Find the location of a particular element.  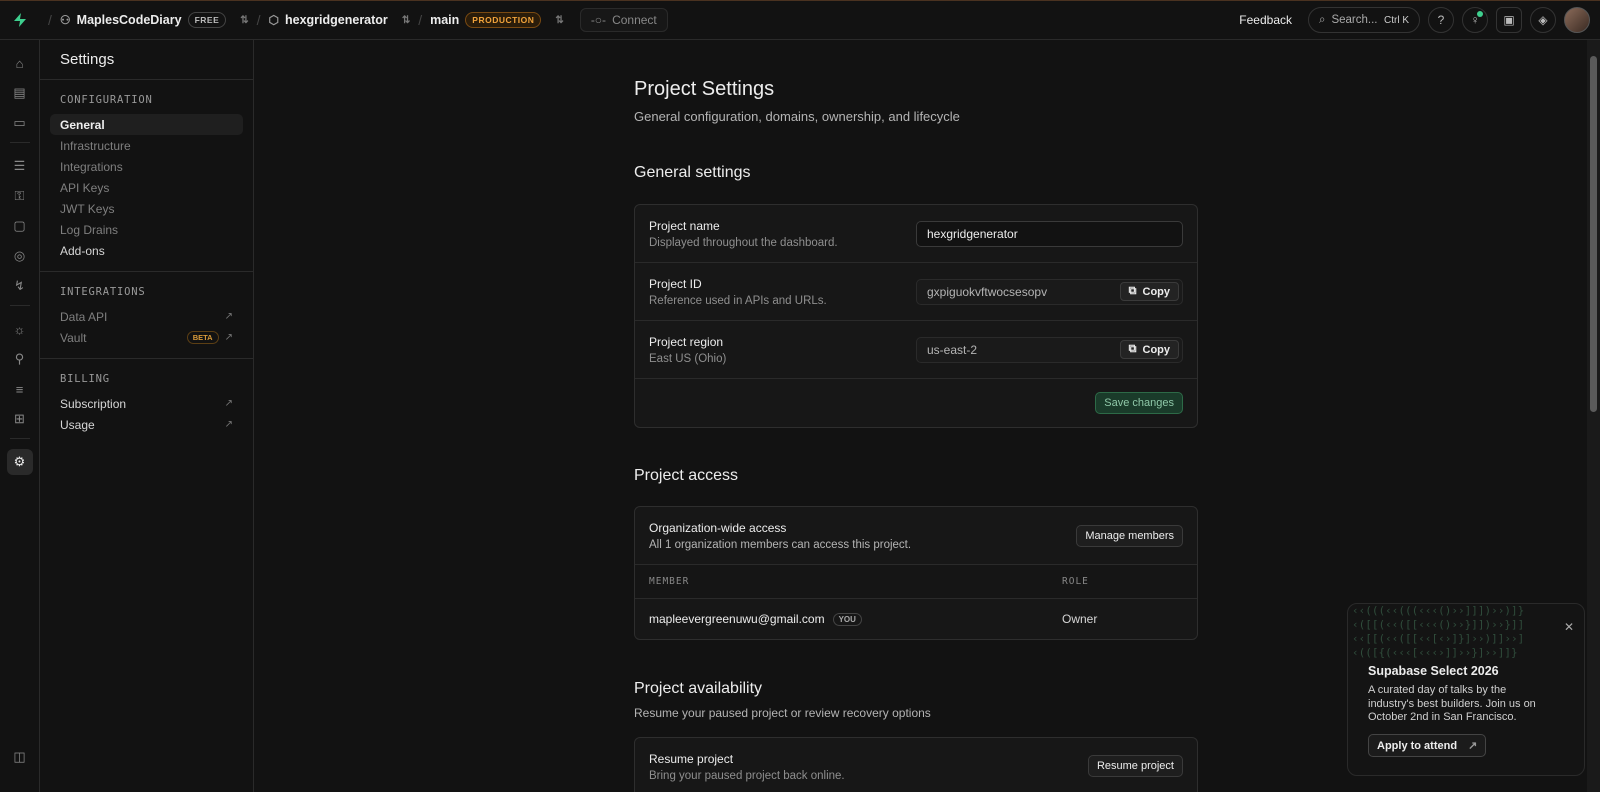

sidebar-item-log-drains: Log Drains is located at coordinates (146, 229).